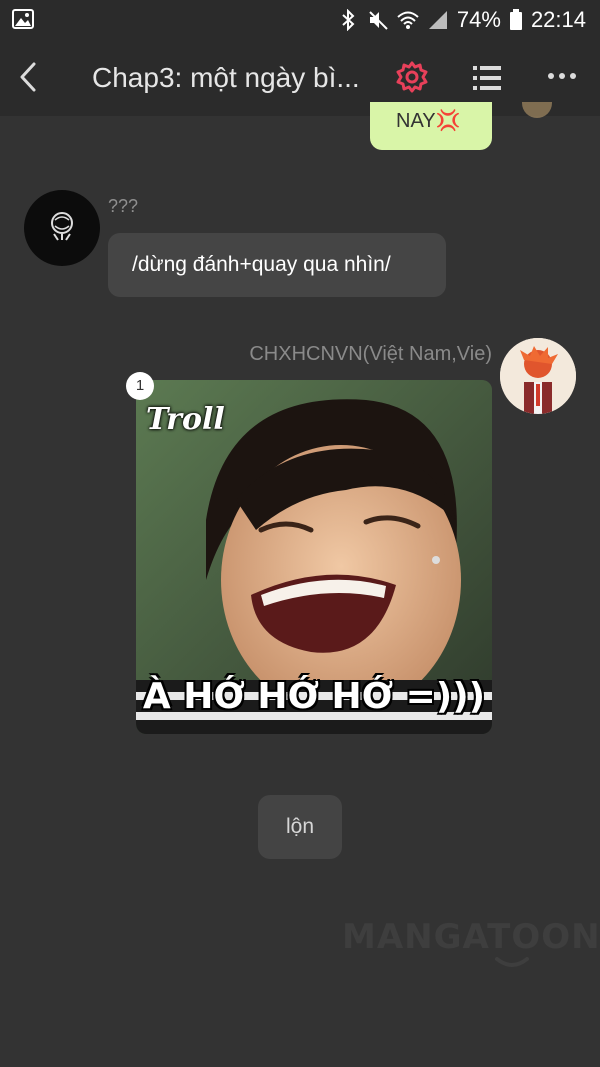  Describe the element at coordinates (348, 20) in the screenshot. I see `bluetooth-icon` at that location.